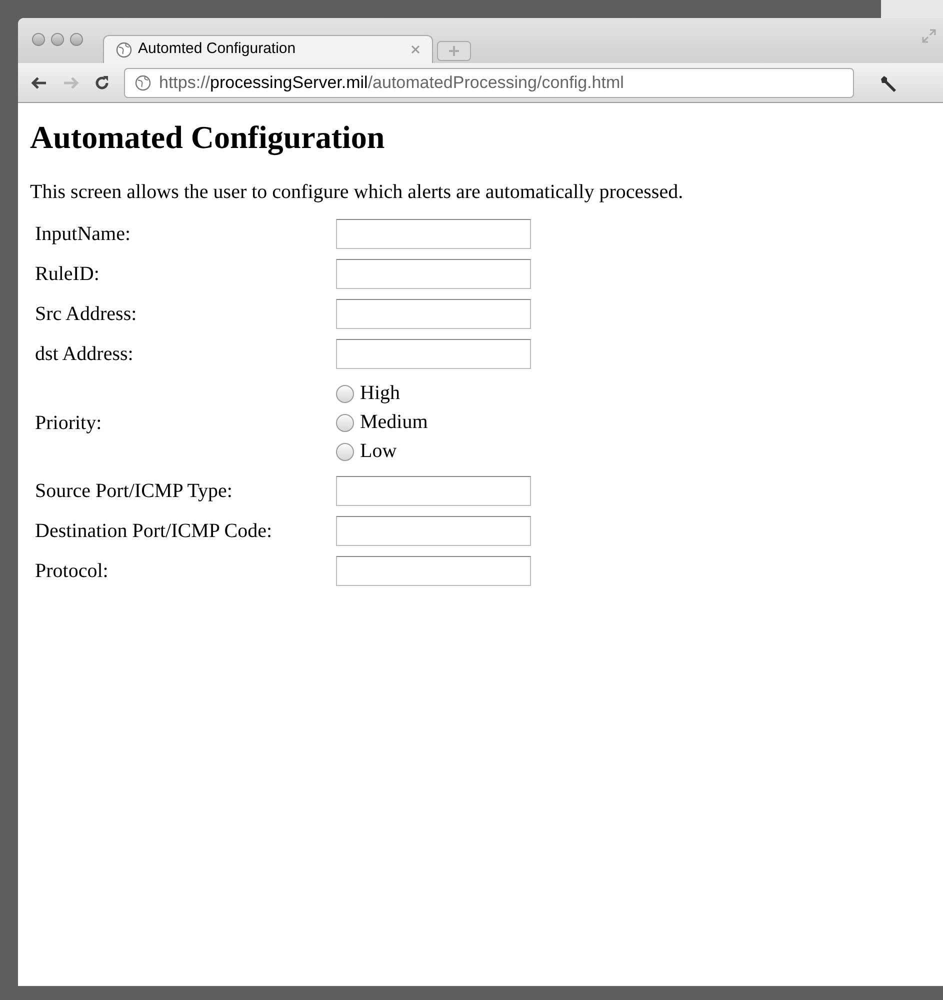  I want to click on address-bar: https://processingServer.mil/automatedProcessing/config.html, so click(489, 83).